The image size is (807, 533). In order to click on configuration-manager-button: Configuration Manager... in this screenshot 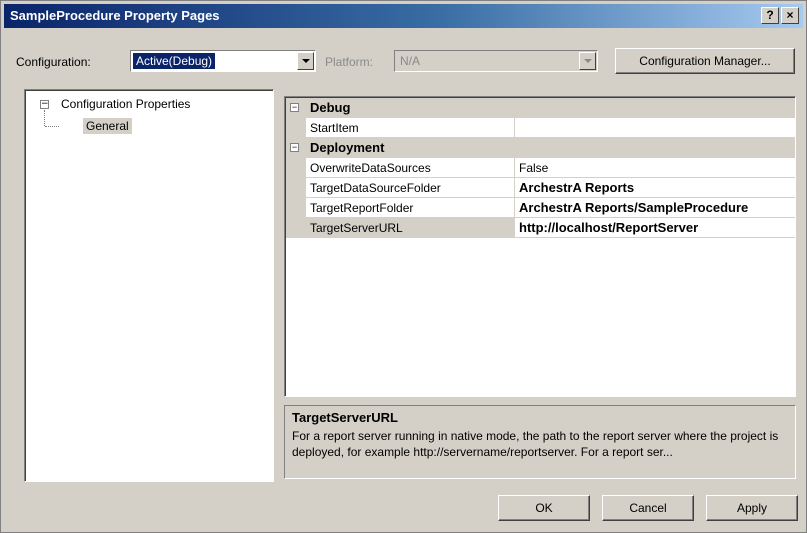, I will do `click(705, 61)`.